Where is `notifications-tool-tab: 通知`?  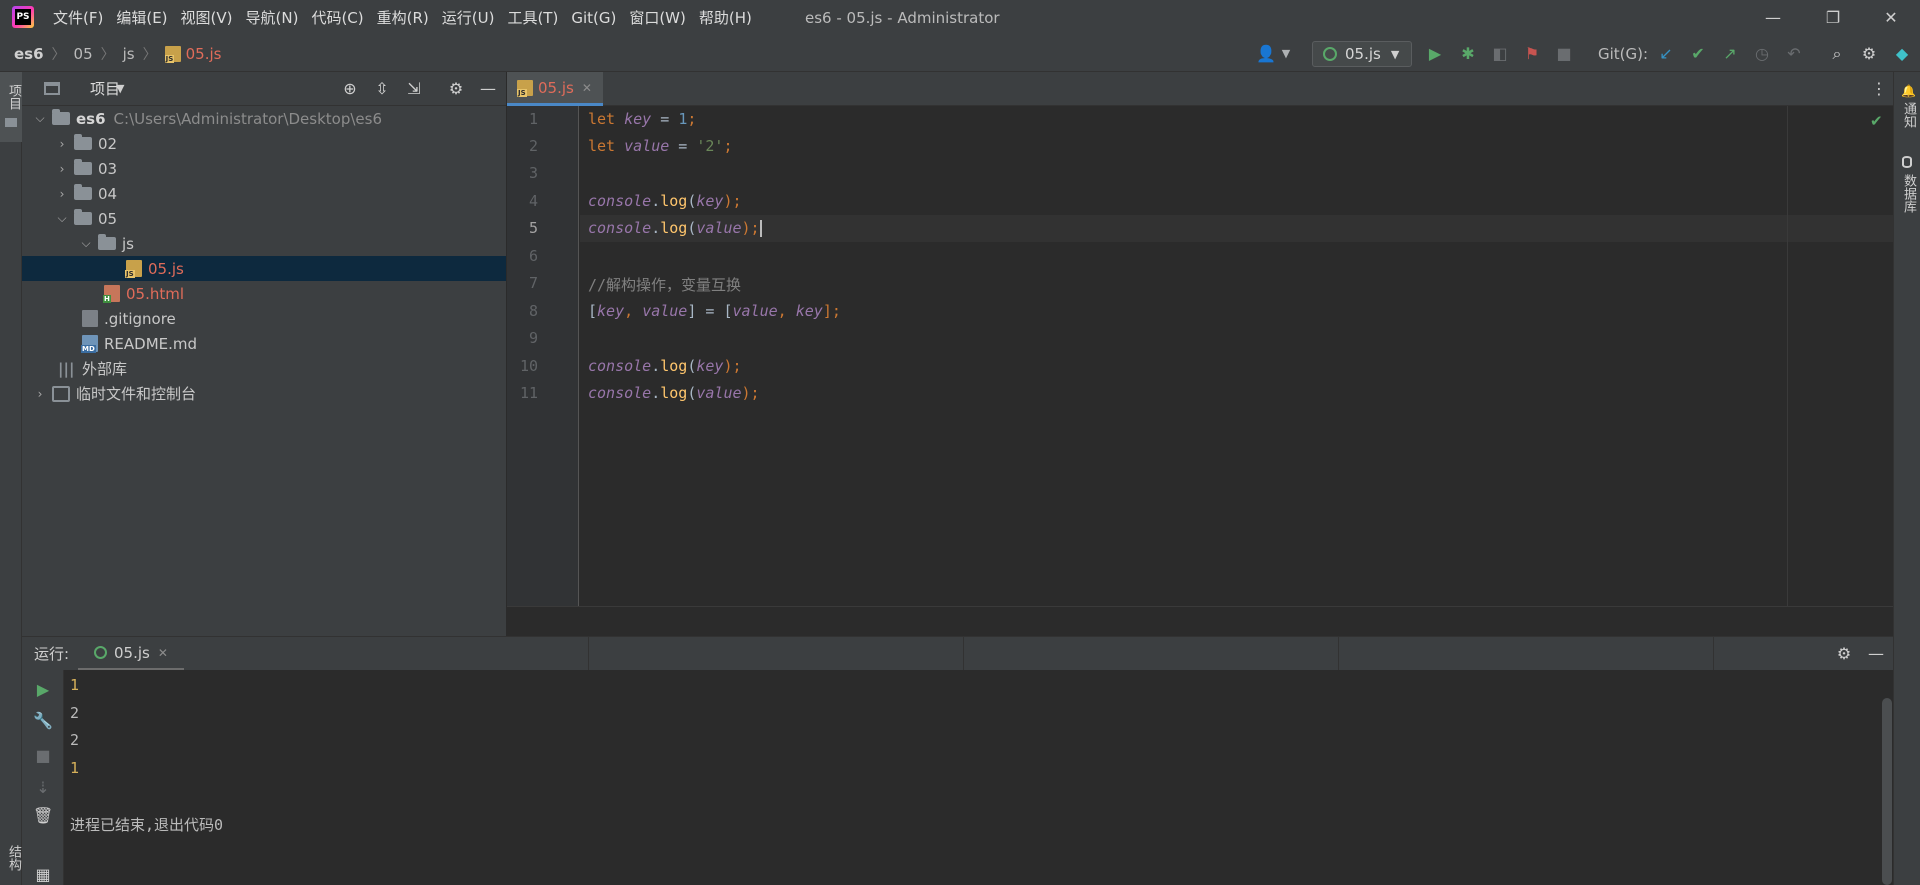 notifications-tool-tab: 通知 is located at coordinates (1908, 115).